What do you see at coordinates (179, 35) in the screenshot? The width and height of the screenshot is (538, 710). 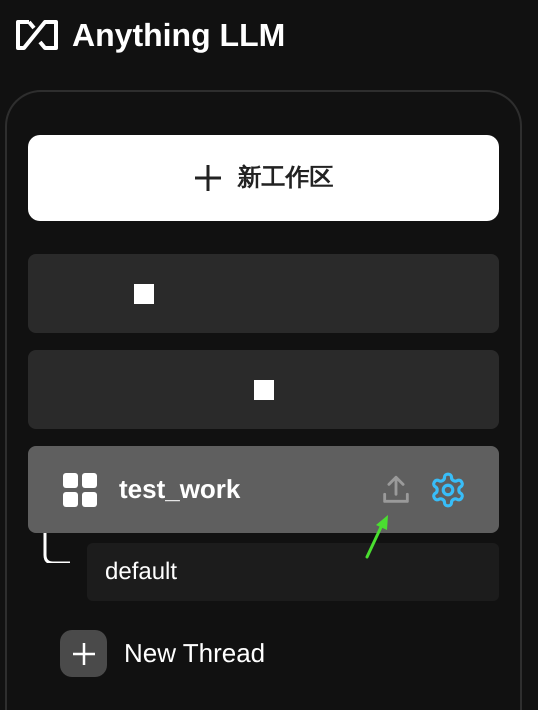 I see `brand-name: Anything LLM` at bounding box center [179, 35].